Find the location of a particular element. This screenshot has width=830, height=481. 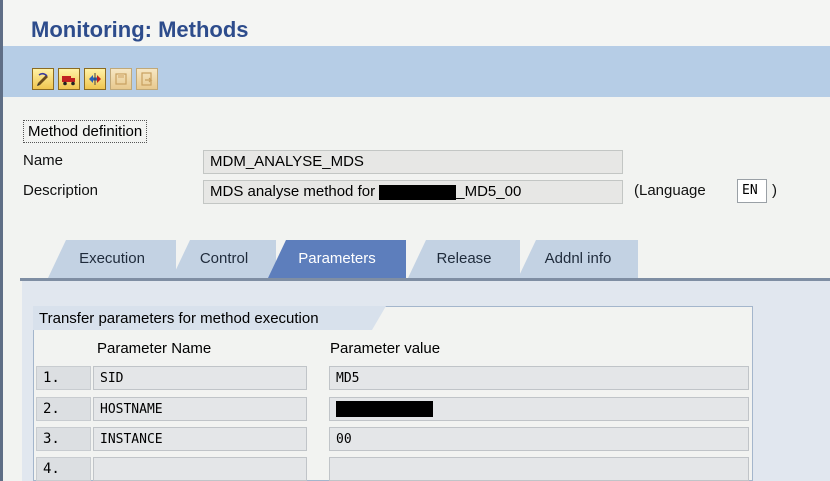

edit-button is located at coordinates (43, 79).